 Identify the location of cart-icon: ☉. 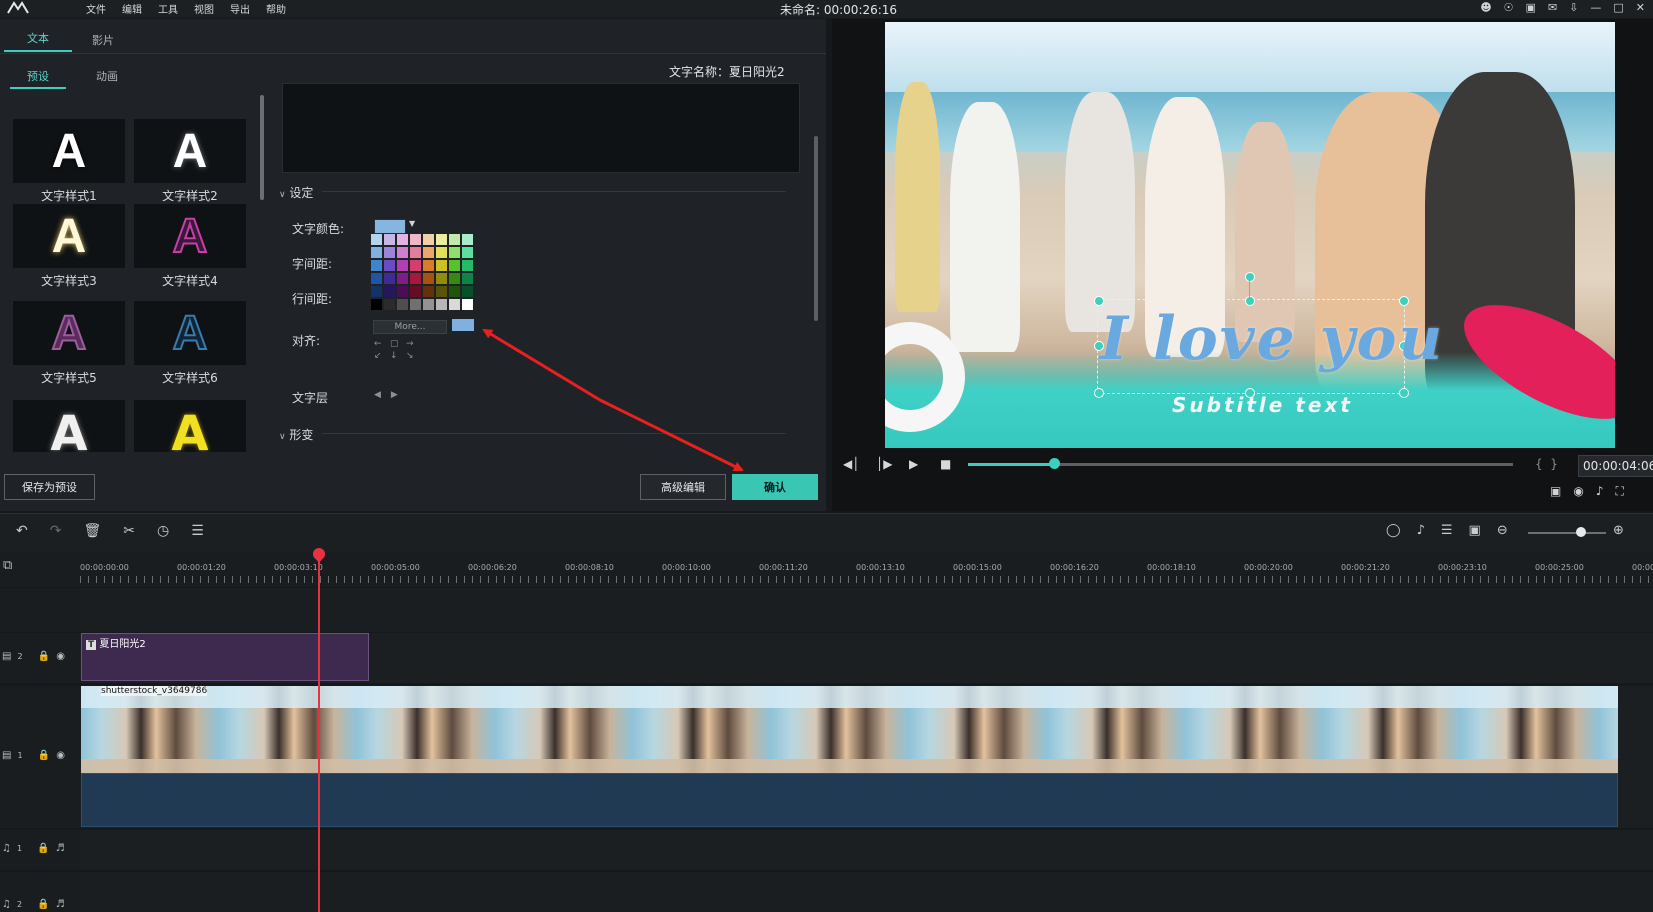
(1509, 7).